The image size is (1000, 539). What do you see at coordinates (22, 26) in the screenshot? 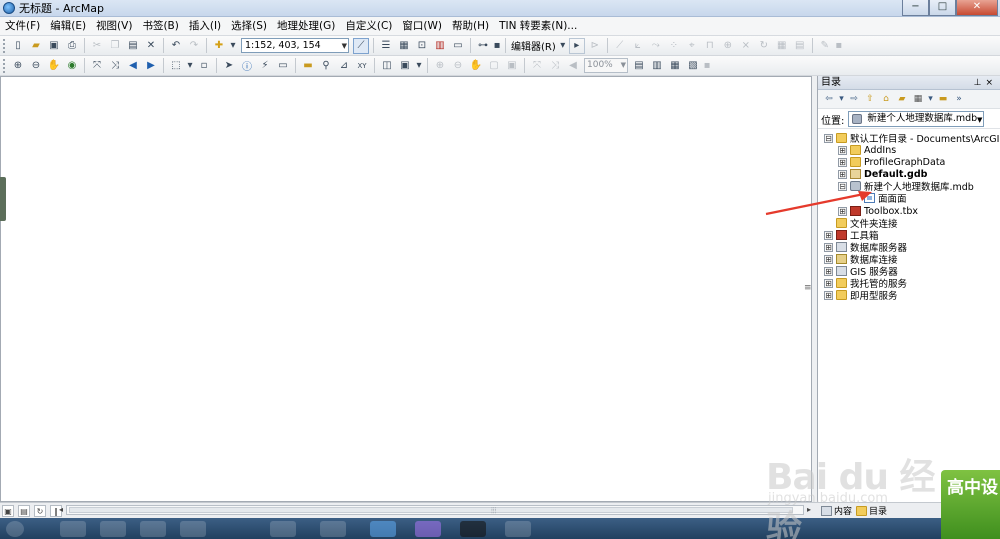
I see `menu-file: 文件(F)` at bounding box center [22, 26].